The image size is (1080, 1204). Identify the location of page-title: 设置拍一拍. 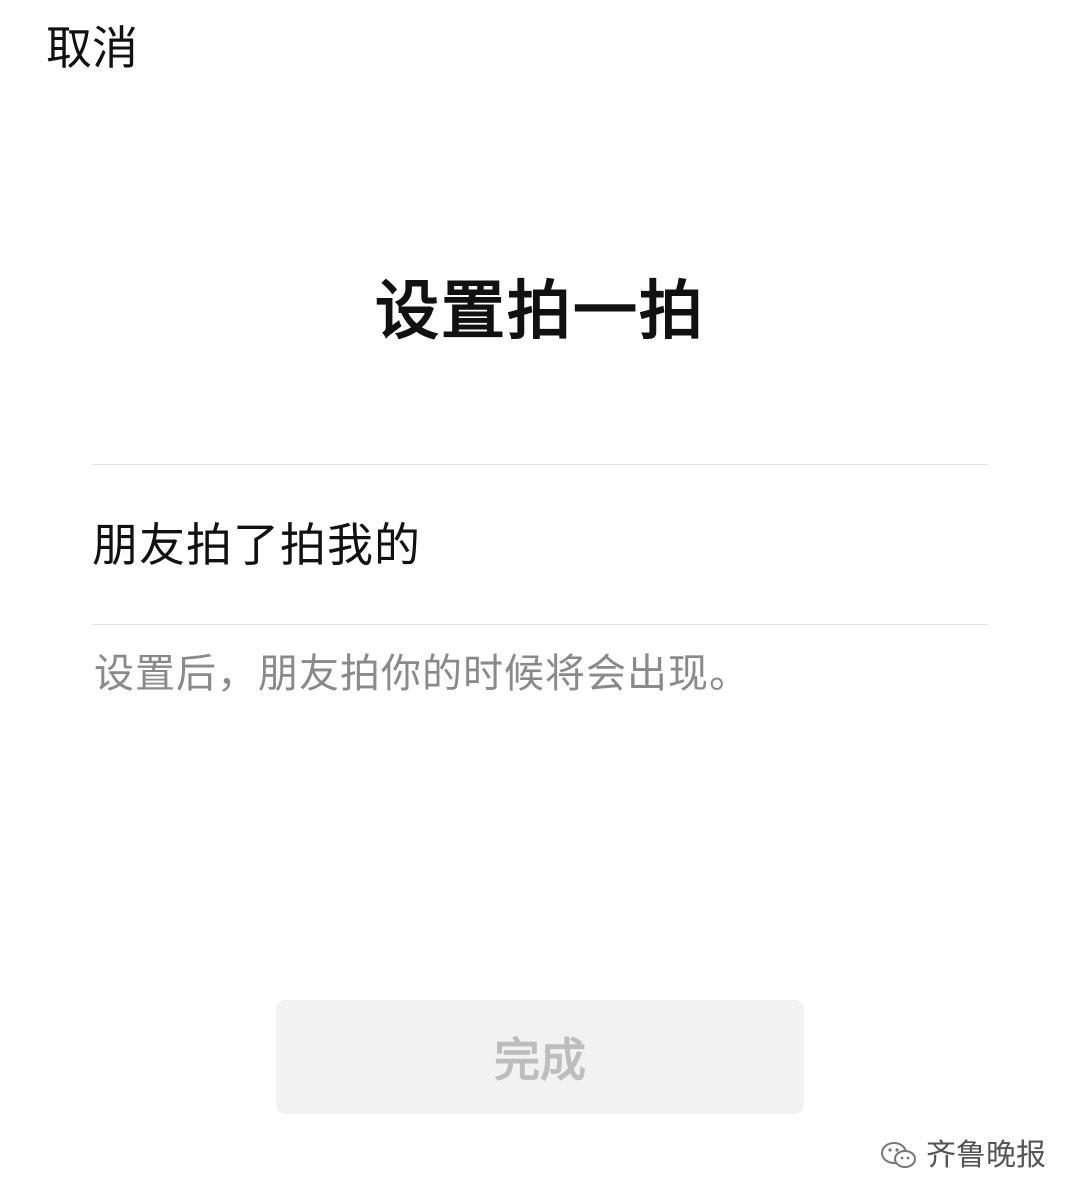
(540, 312).